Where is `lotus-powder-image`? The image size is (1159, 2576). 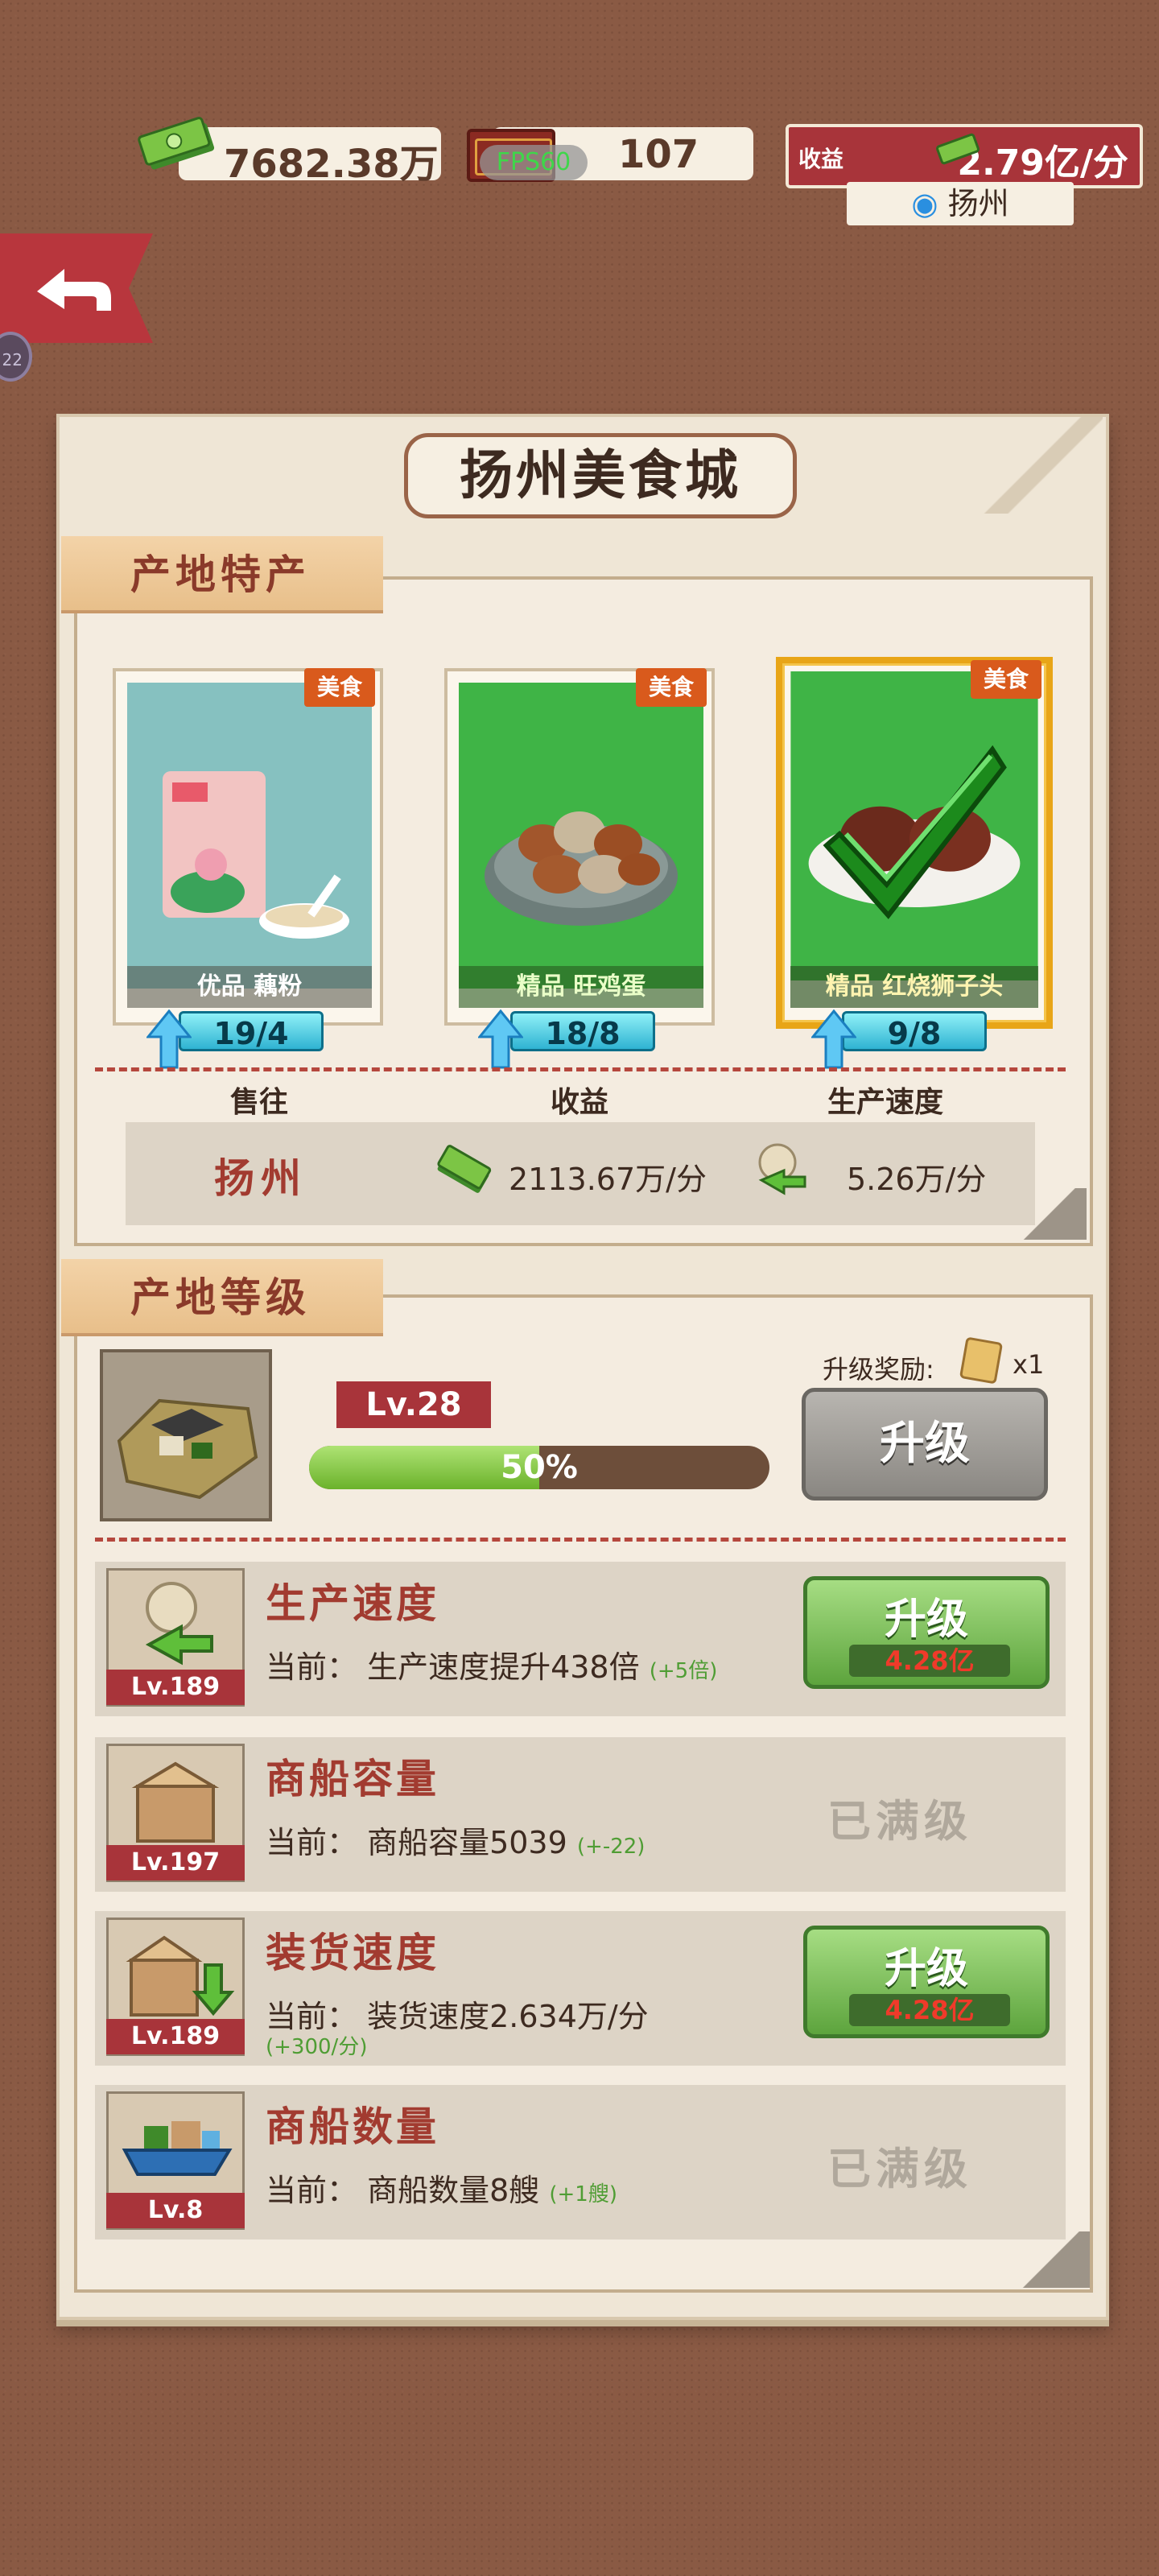 lotus-powder-image is located at coordinates (249, 836).